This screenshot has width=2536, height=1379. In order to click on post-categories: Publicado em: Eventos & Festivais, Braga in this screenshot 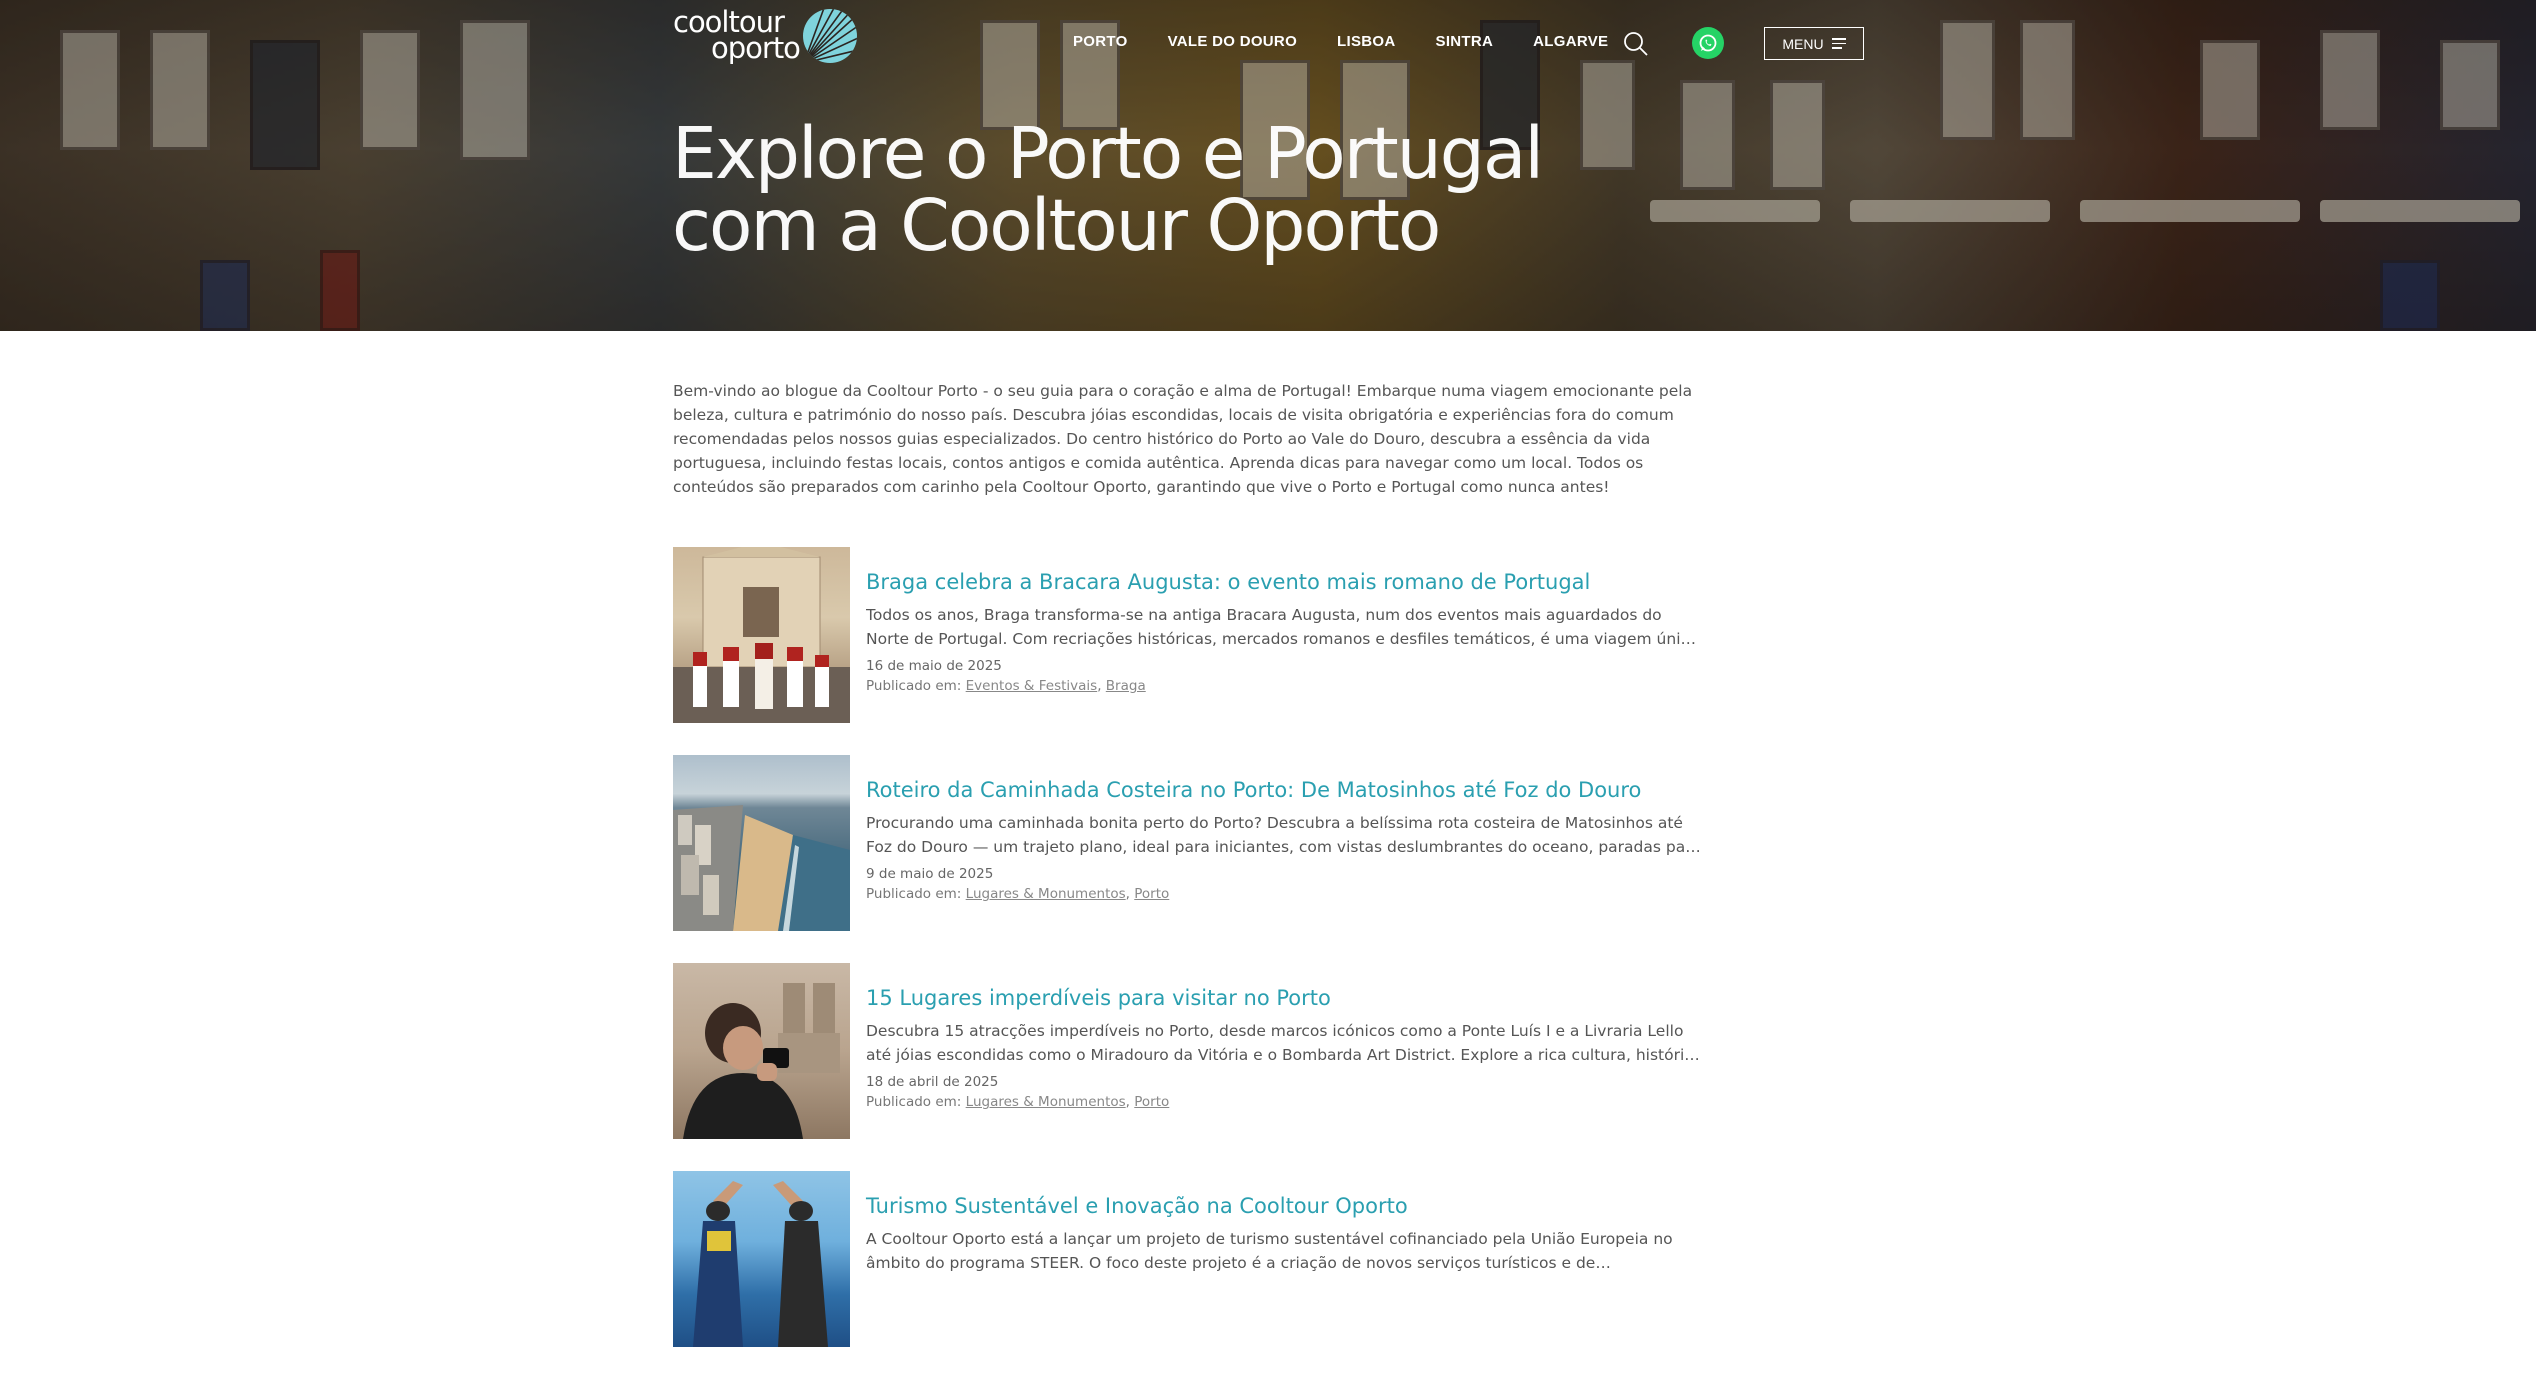, I will do `click(1006, 686)`.